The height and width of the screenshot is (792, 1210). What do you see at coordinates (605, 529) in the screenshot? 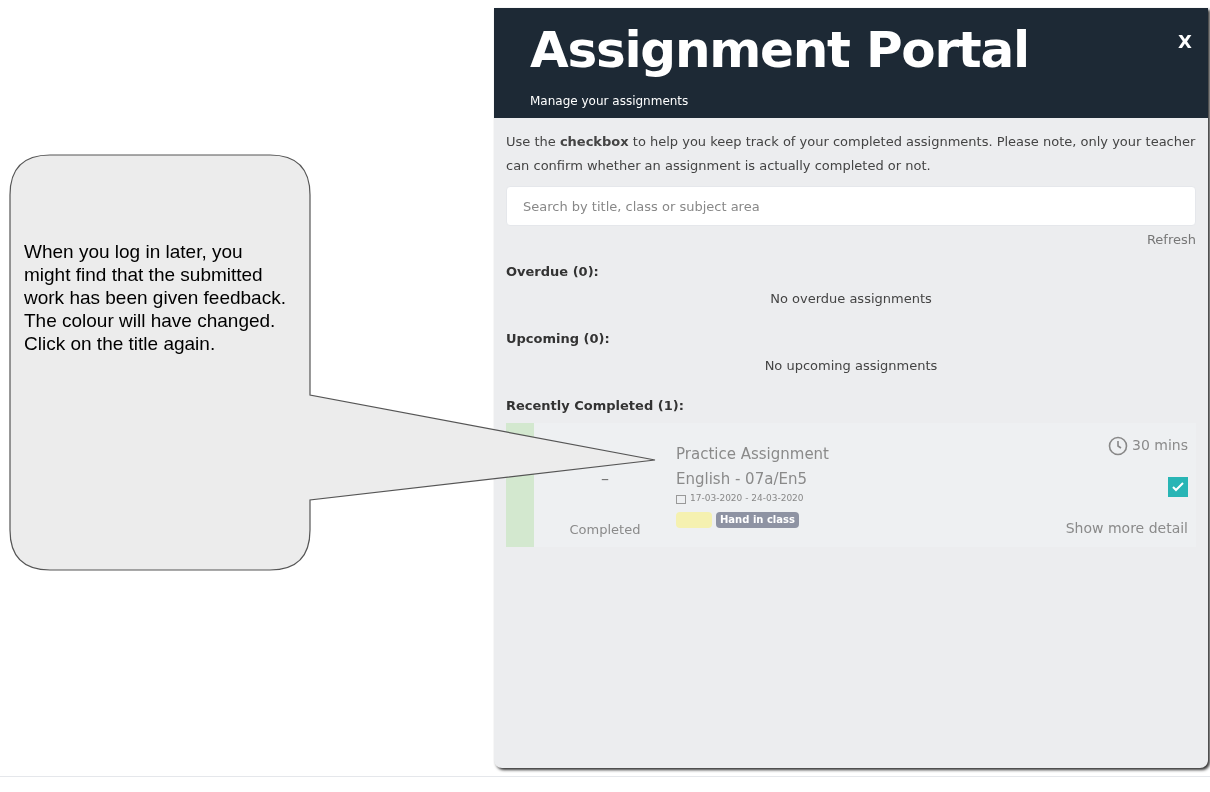
I see `status-text: Completed` at bounding box center [605, 529].